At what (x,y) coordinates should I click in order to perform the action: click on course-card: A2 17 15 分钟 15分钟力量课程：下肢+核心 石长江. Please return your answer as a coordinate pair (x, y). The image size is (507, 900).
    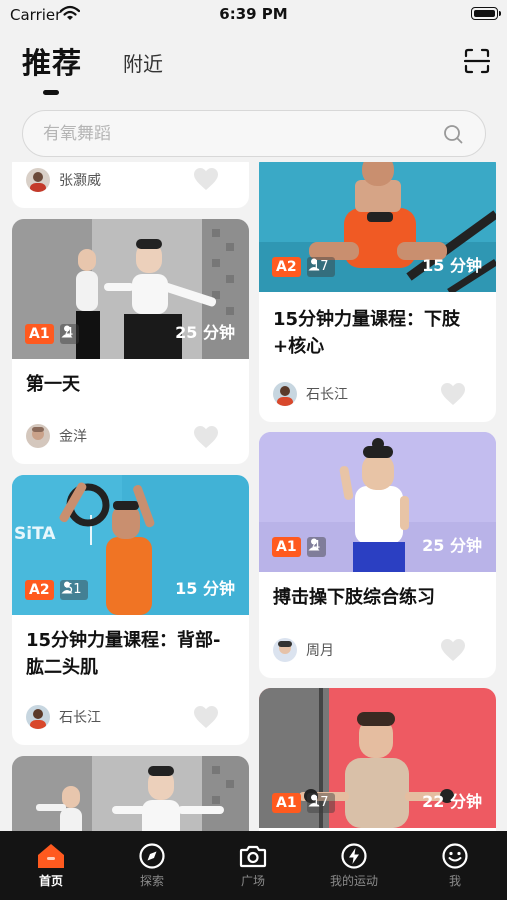
    Looking at the image, I should click on (377, 292).